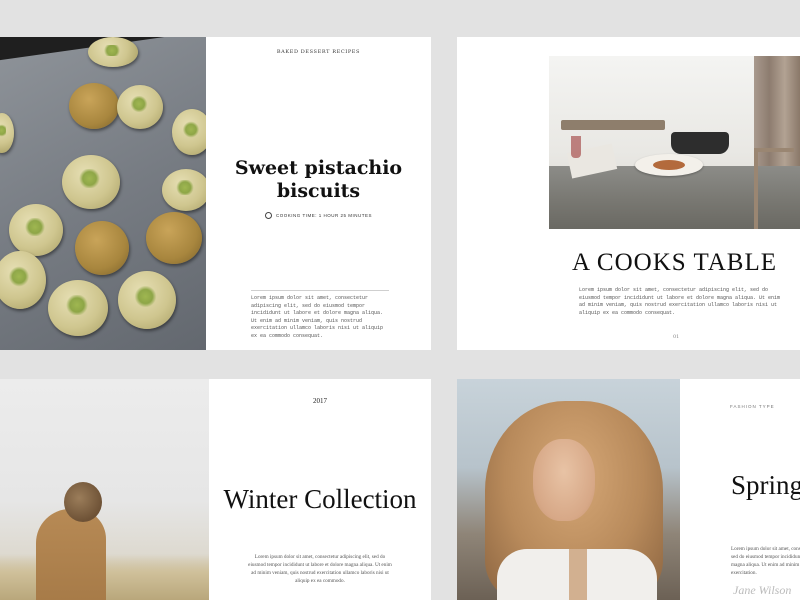 This screenshot has width=800, height=600. Describe the element at coordinates (674, 262) in the screenshot. I see `cooks-table-title: A COOKS TABLE` at that location.